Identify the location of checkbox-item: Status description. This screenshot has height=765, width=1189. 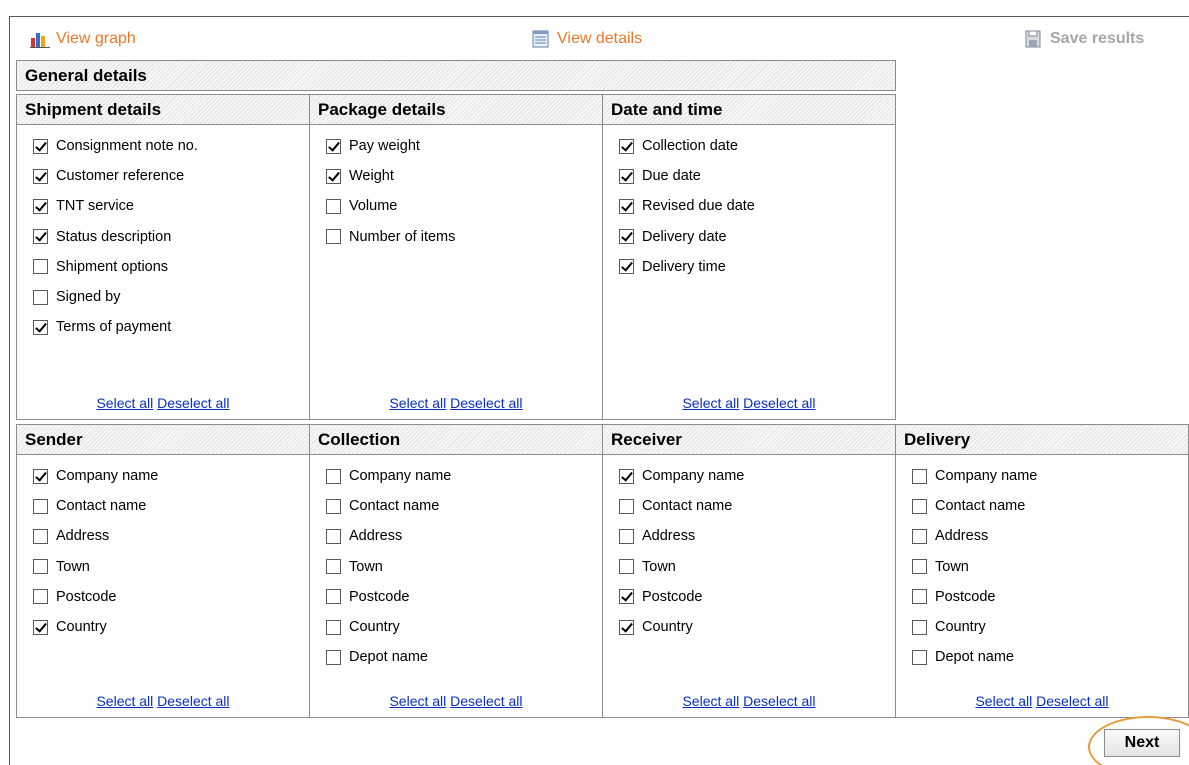
(115, 237).